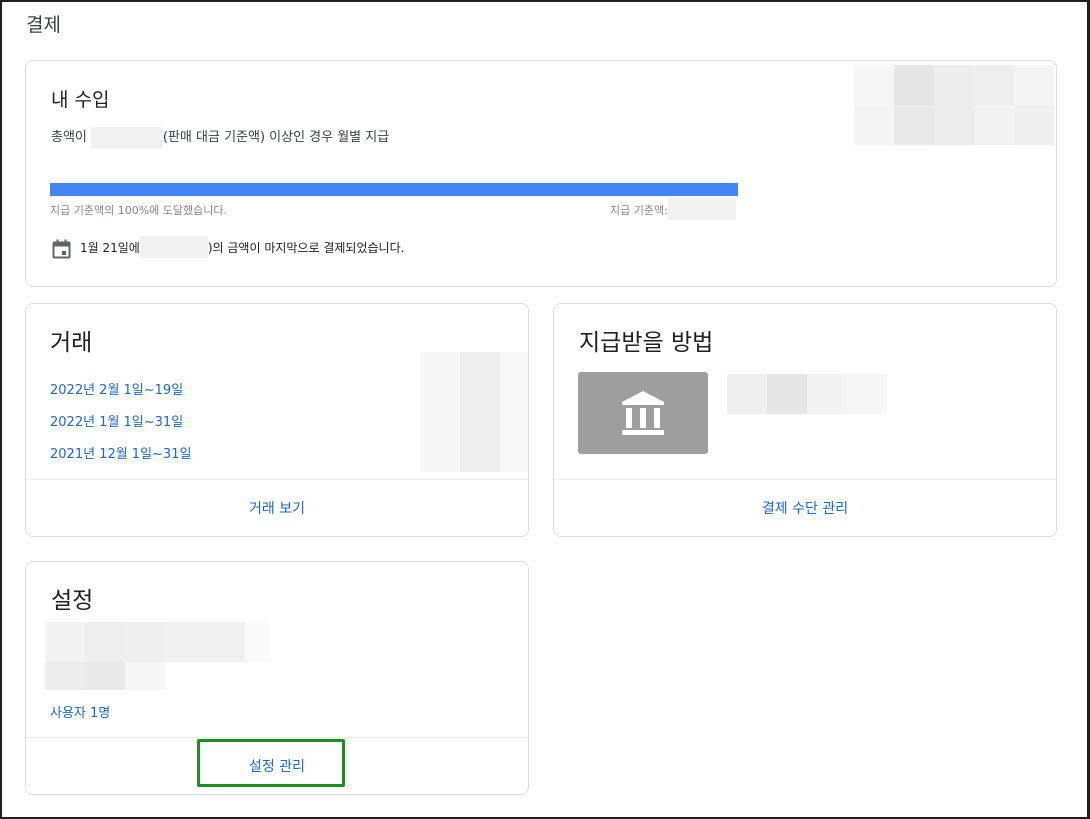 This screenshot has width=1090, height=819. What do you see at coordinates (805, 479) in the screenshot?
I see `payment-method-divider` at bounding box center [805, 479].